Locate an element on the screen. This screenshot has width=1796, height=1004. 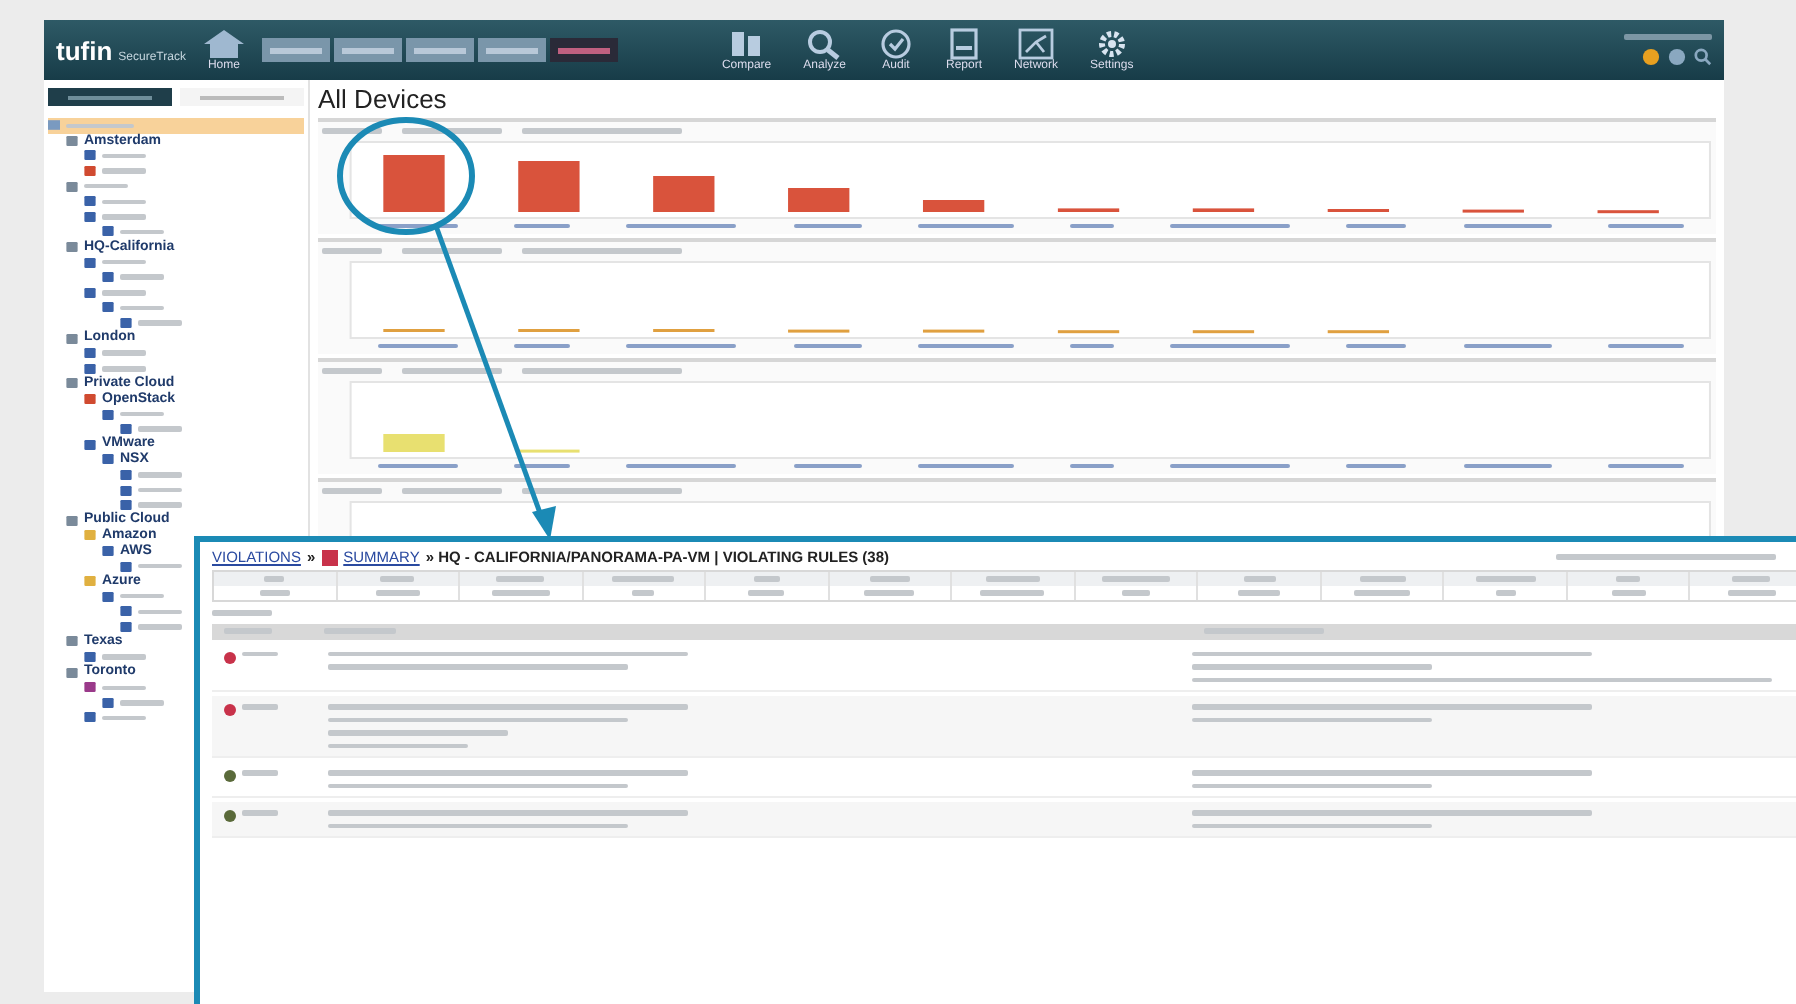
settings-icon is located at coordinates (1111, 44).